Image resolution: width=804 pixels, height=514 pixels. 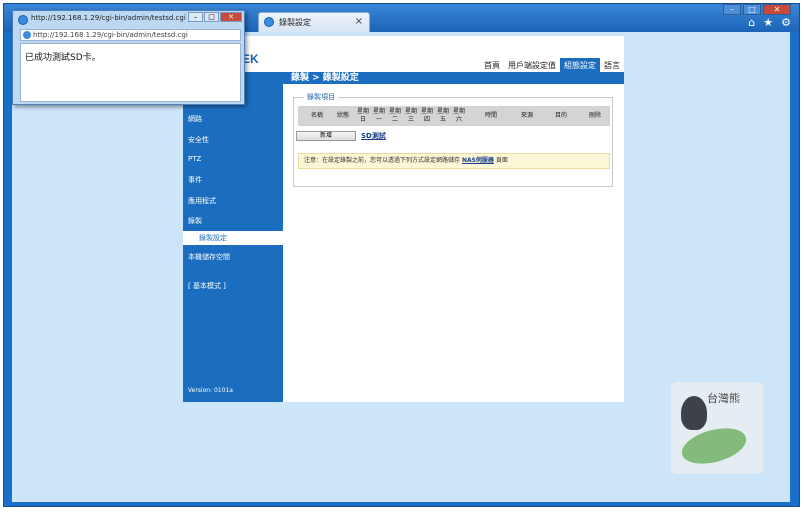 What do you see at coordinates (195, 119) in the screenshot?
I see `sidebar-item-network: 網路` at bounding box center [195, 119].